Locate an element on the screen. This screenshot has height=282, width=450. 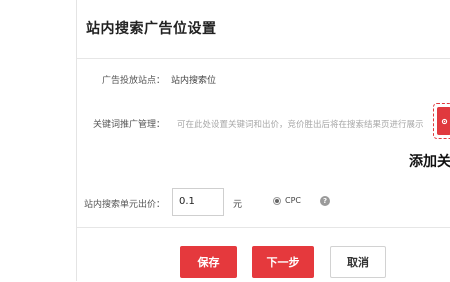
unit-bid-input: 0.1 is located at coordinates (198, 202).